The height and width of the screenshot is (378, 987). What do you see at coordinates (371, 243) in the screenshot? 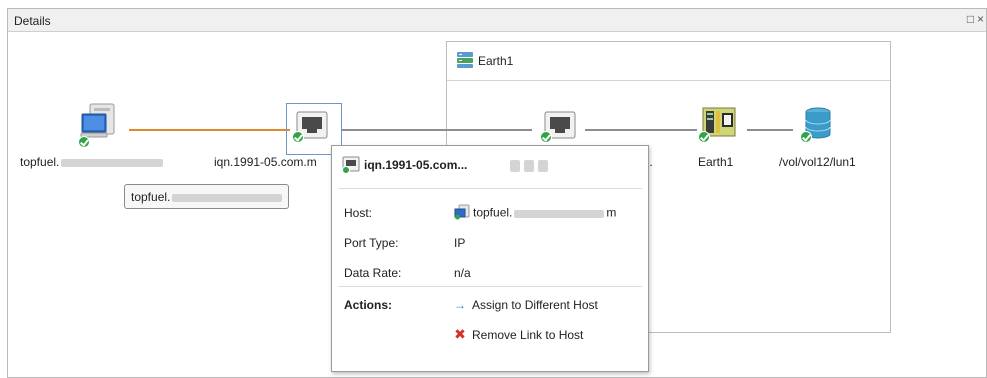
I see `prop-port-type-label: Port Type:` at bounding box center [371, 243].